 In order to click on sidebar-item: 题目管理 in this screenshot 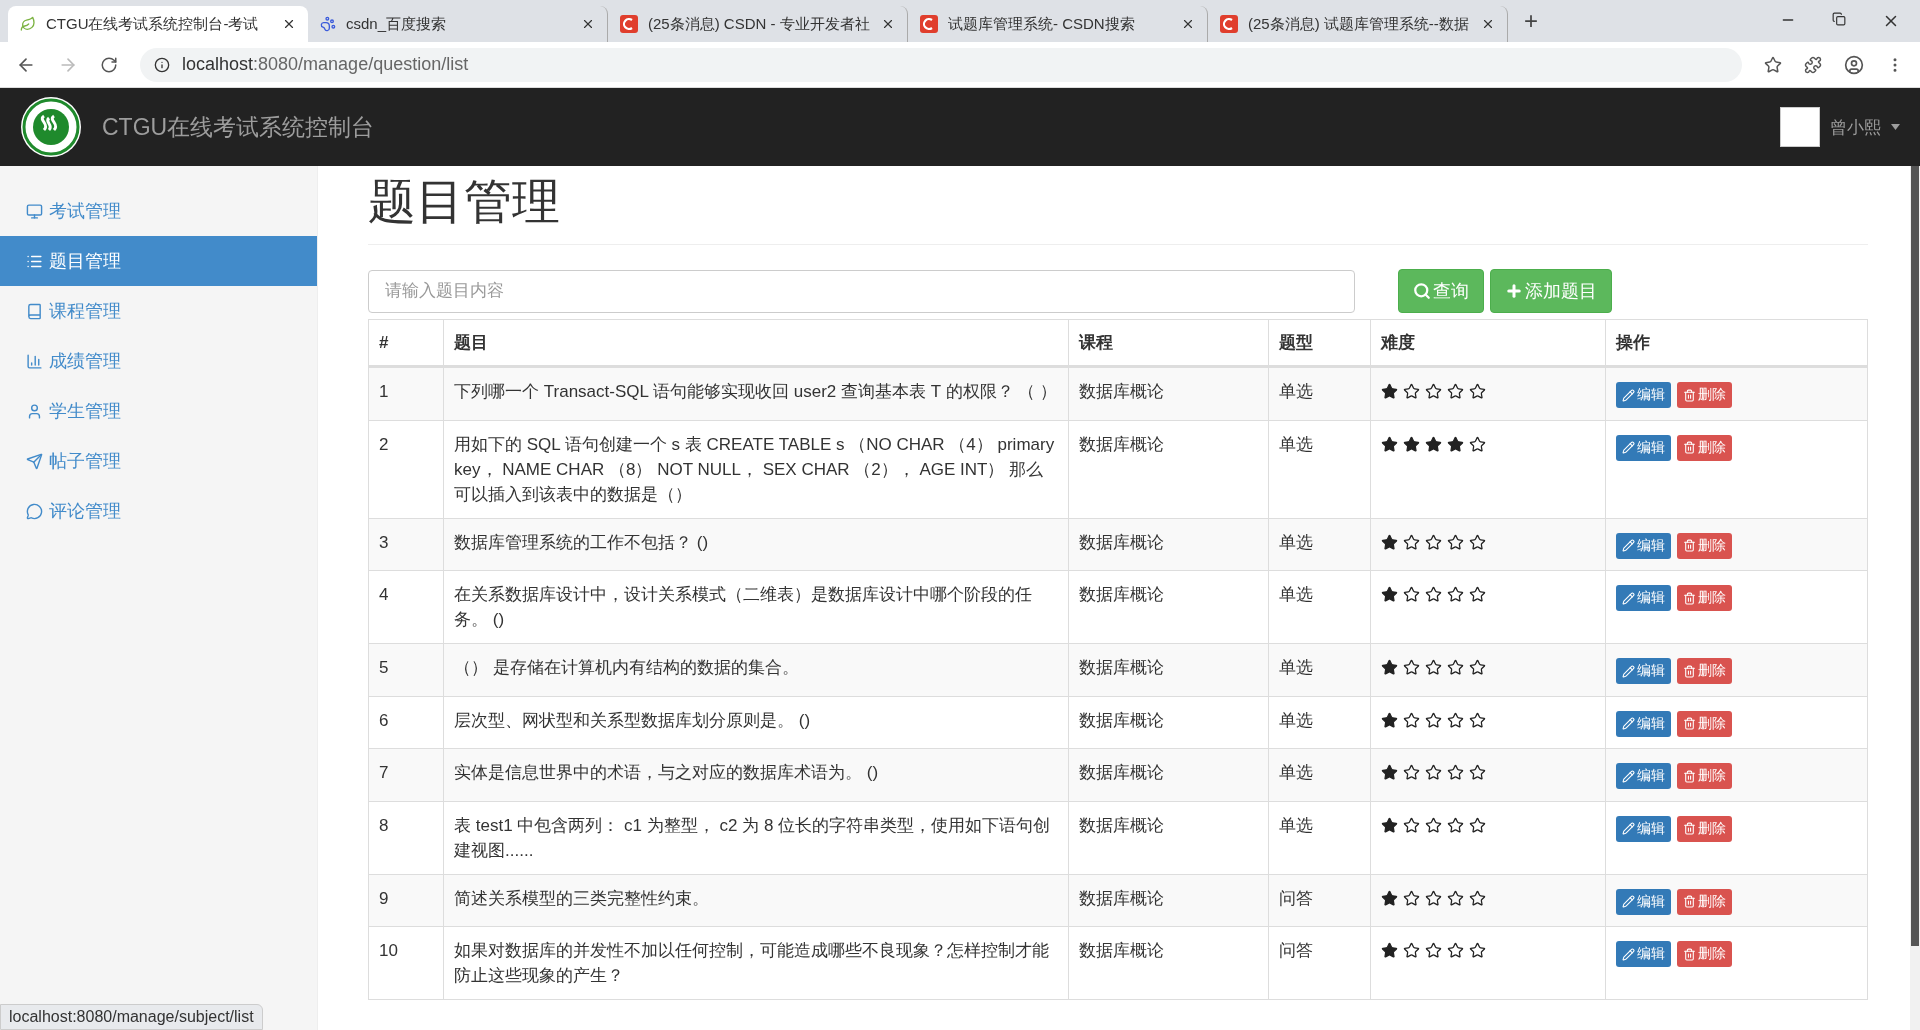, I will do `click(159, 261)`.